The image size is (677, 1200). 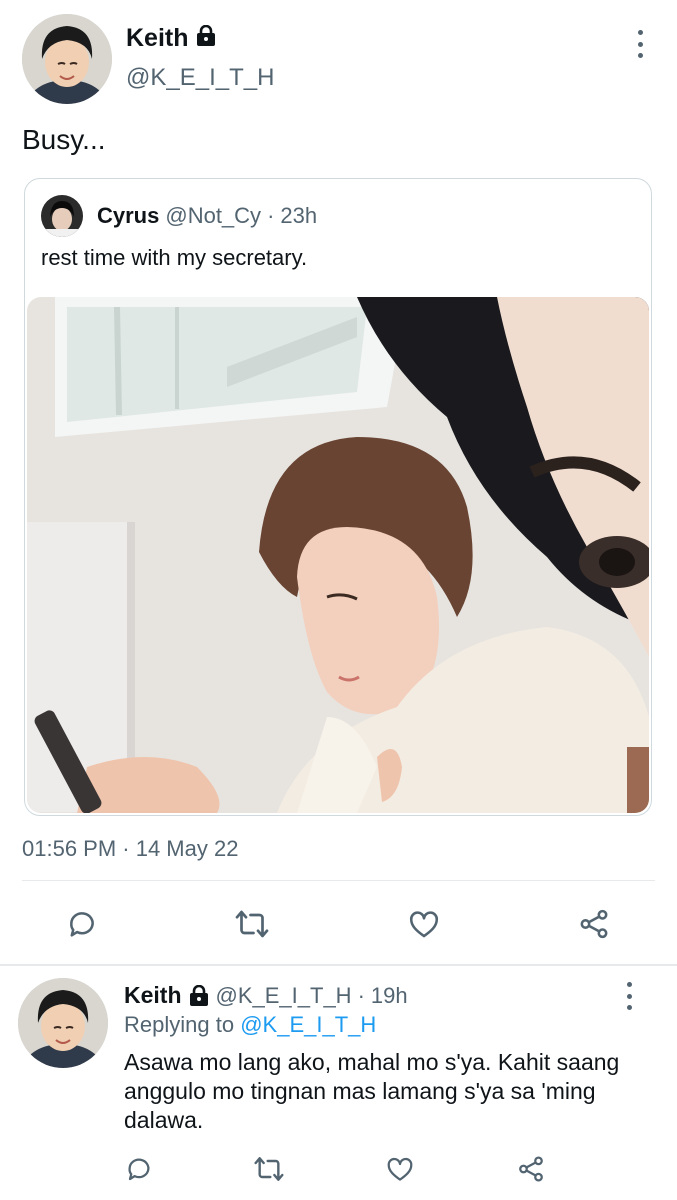 What do you see at coordinates (284, 996) in the screenshot?
I see `reply-author-handle: @K_E_I_T_H` at bounding box center [284, 996].